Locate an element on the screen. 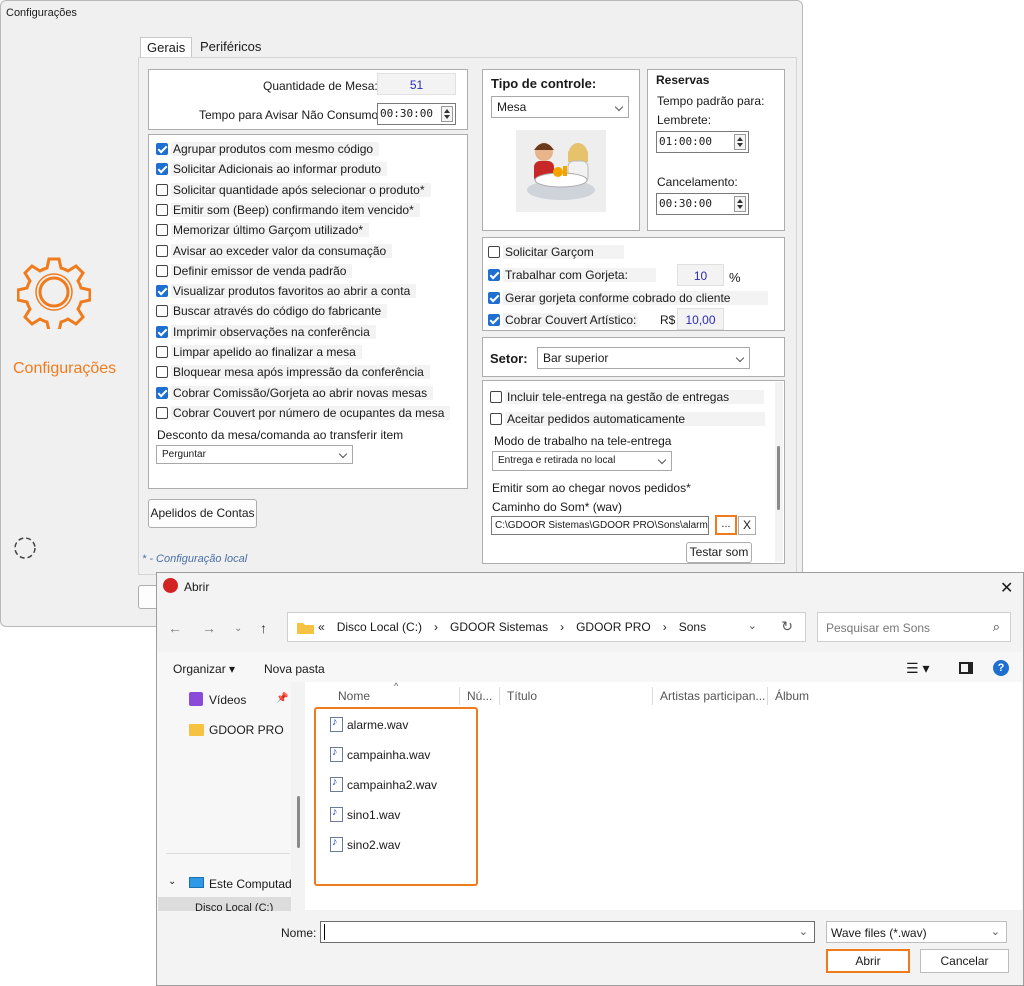  option-checkbox: Definir emissor de venda padrão is located at coordinates (254, 271).